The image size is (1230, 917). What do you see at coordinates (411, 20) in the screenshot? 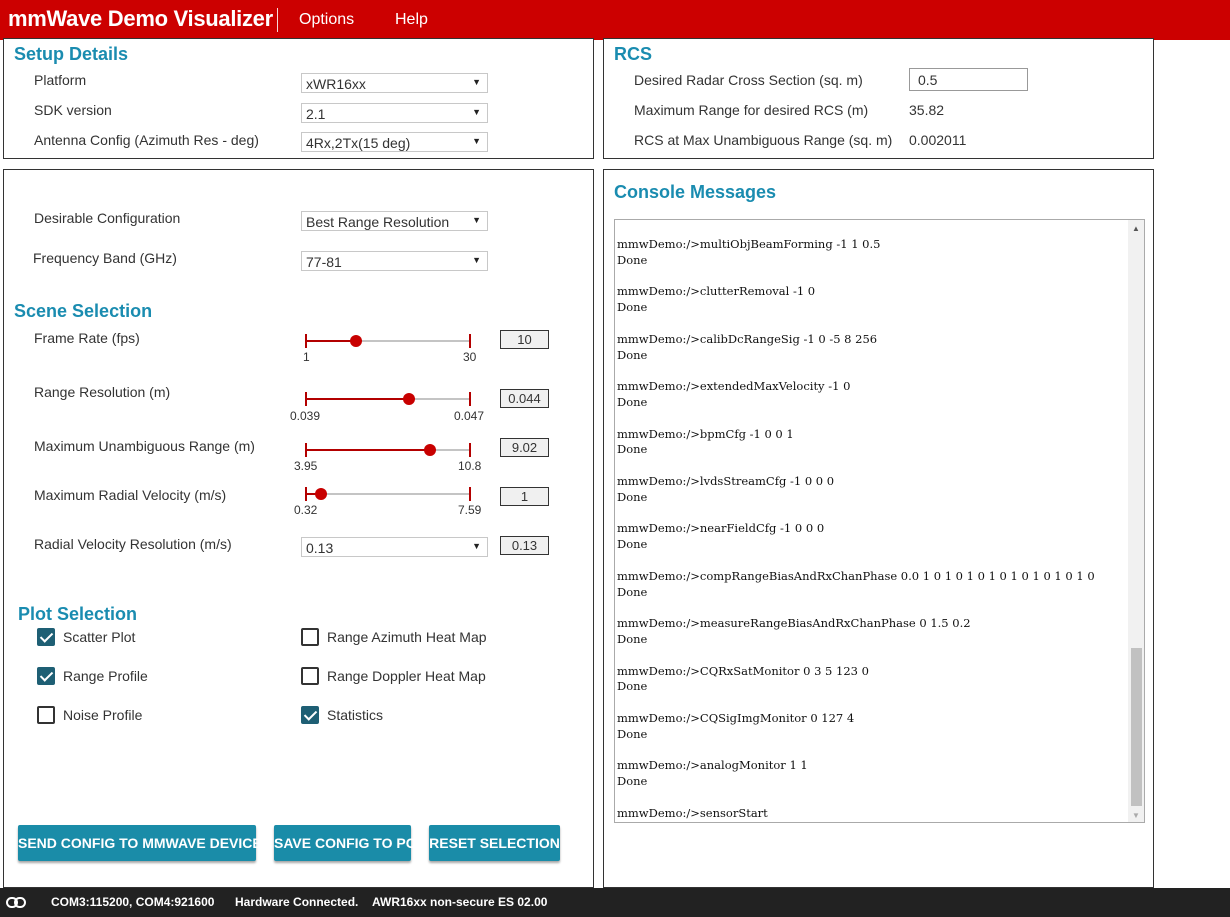
I see `menu-help: Help` at bounding box center [411, 20].